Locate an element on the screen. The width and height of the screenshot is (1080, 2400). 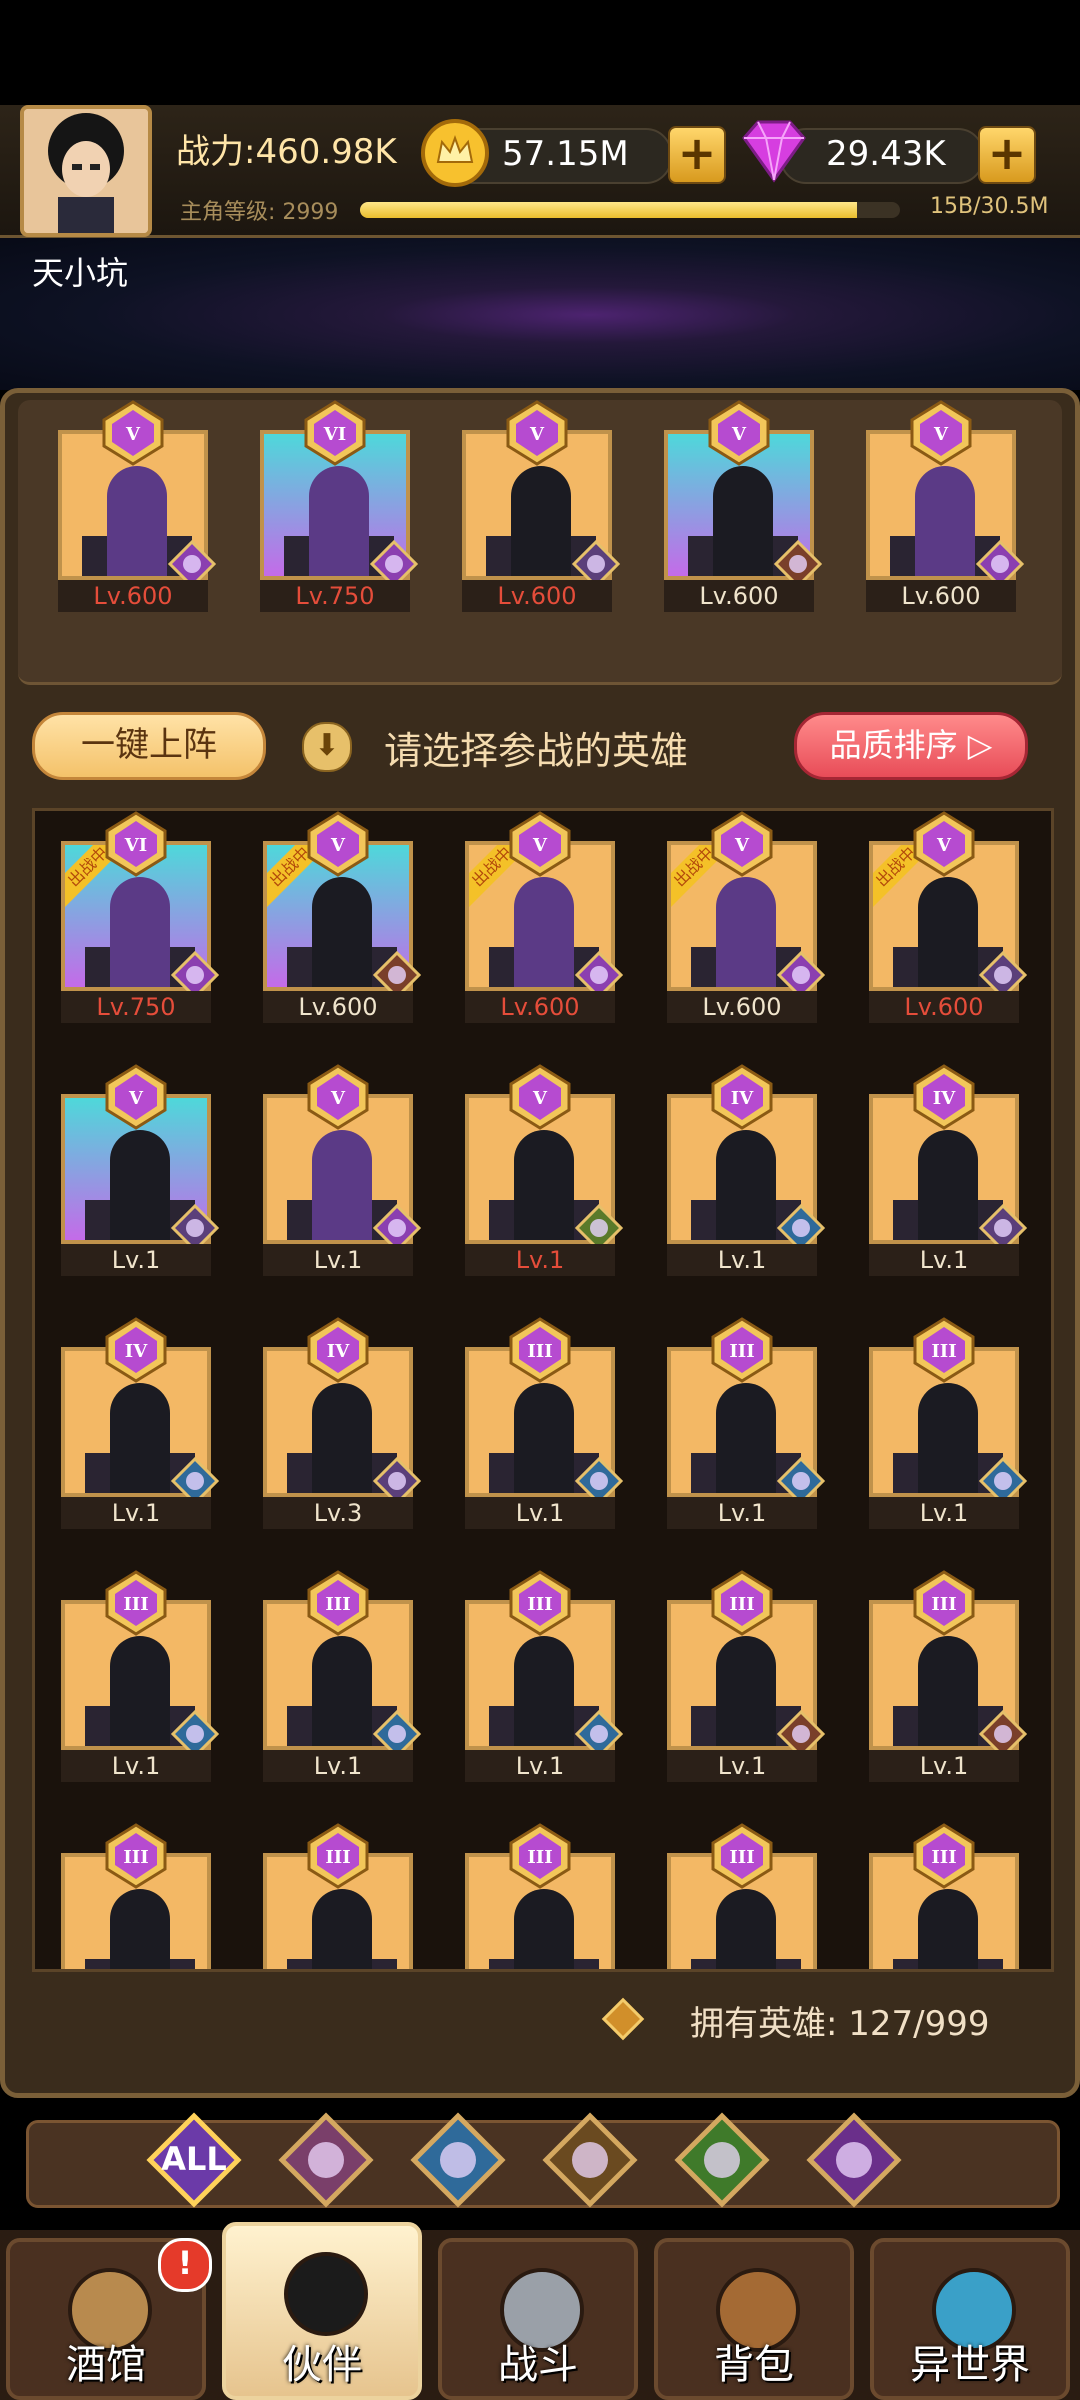
crown-faction-icon is located at coordinates (326, 2160).